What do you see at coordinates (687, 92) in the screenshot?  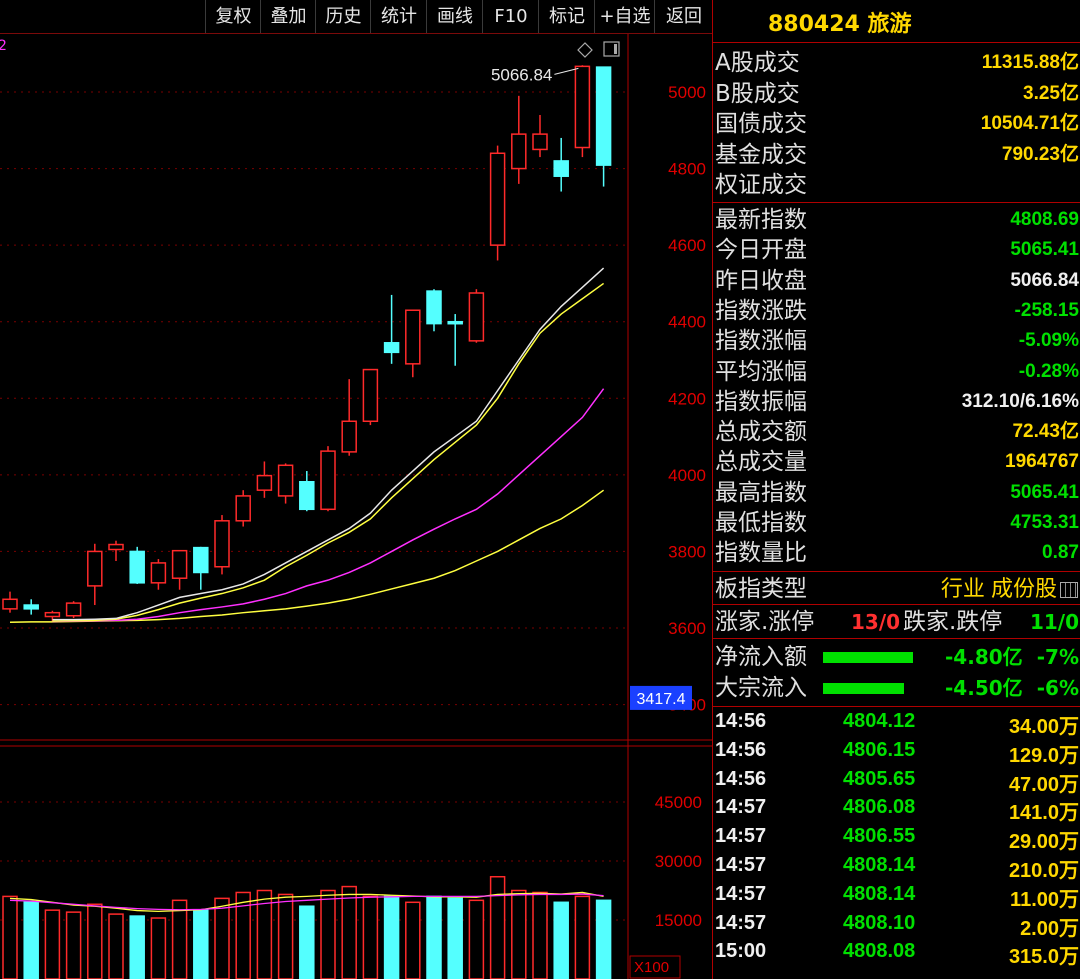 I see `price-tick-label: 5000` at bounding box center [687, 92].